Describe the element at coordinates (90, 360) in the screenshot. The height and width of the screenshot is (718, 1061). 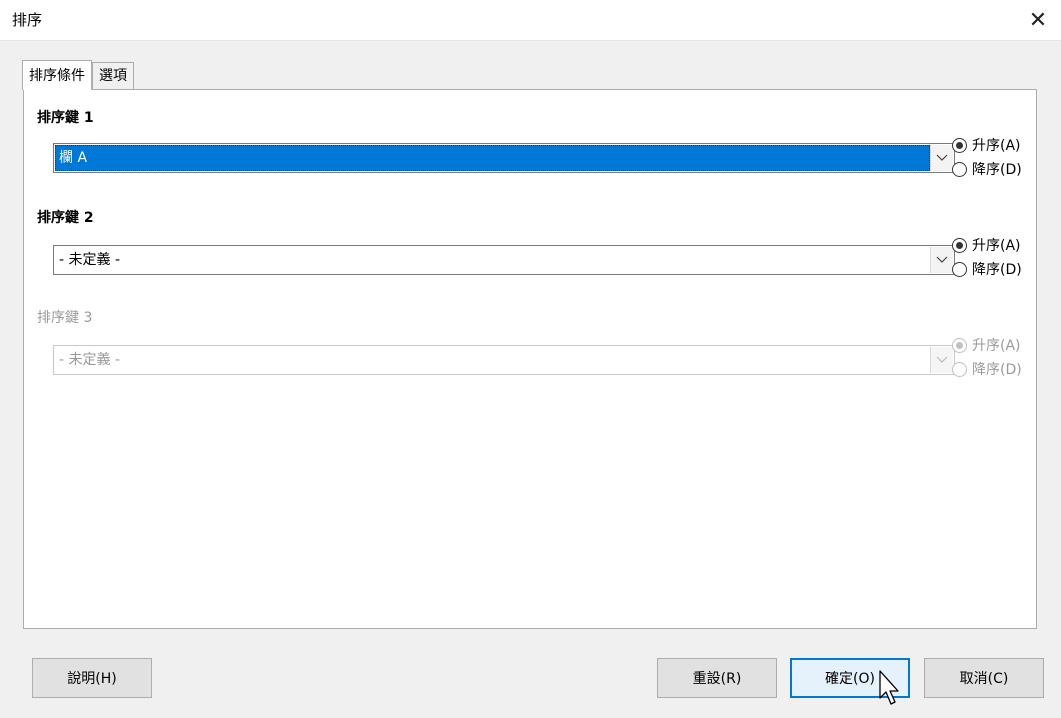
I see `sort-key-3-value: - 未定義 -` at that location.